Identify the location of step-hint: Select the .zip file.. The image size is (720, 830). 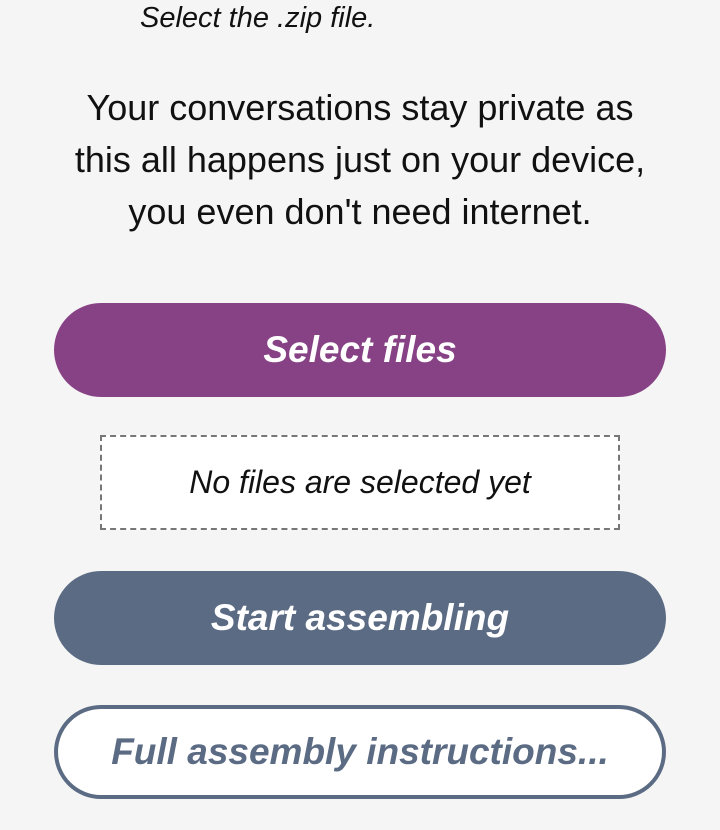
(258, 18).